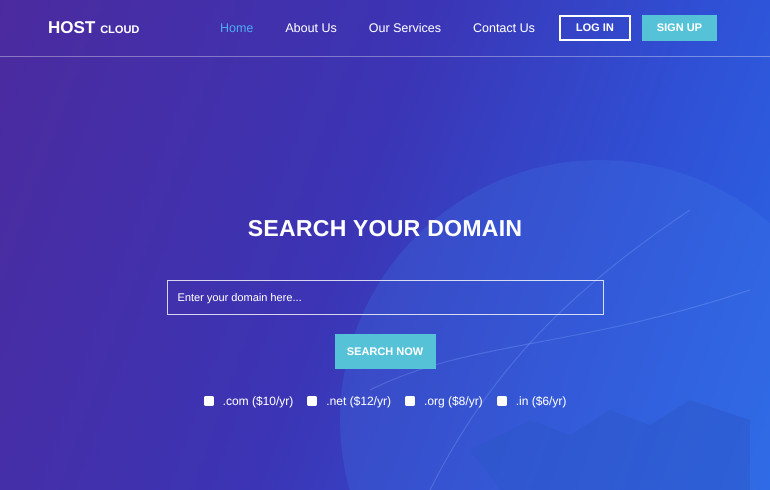 This screenshot has height=490, width=770. I want to click on login-button: LOG IN, so click(594, 28).